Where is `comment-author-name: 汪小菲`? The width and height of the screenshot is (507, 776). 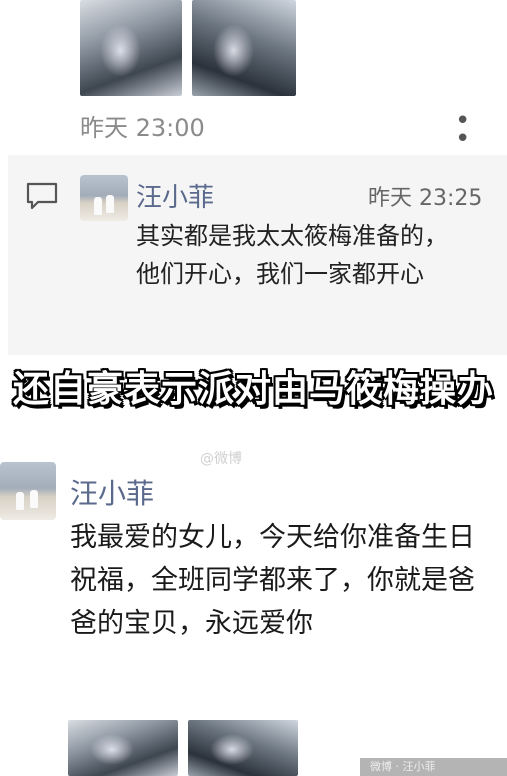 comment-author-name: 汪小菲 is located at coordinates (175, 195).